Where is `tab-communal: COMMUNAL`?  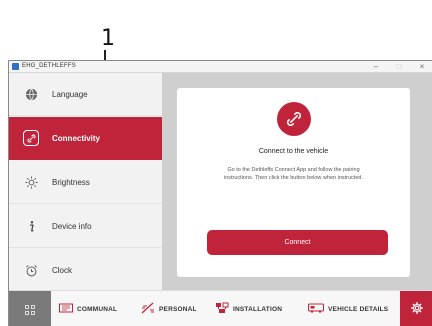 tab-communal: COMMUNAL is located at coordinates (88, 308).